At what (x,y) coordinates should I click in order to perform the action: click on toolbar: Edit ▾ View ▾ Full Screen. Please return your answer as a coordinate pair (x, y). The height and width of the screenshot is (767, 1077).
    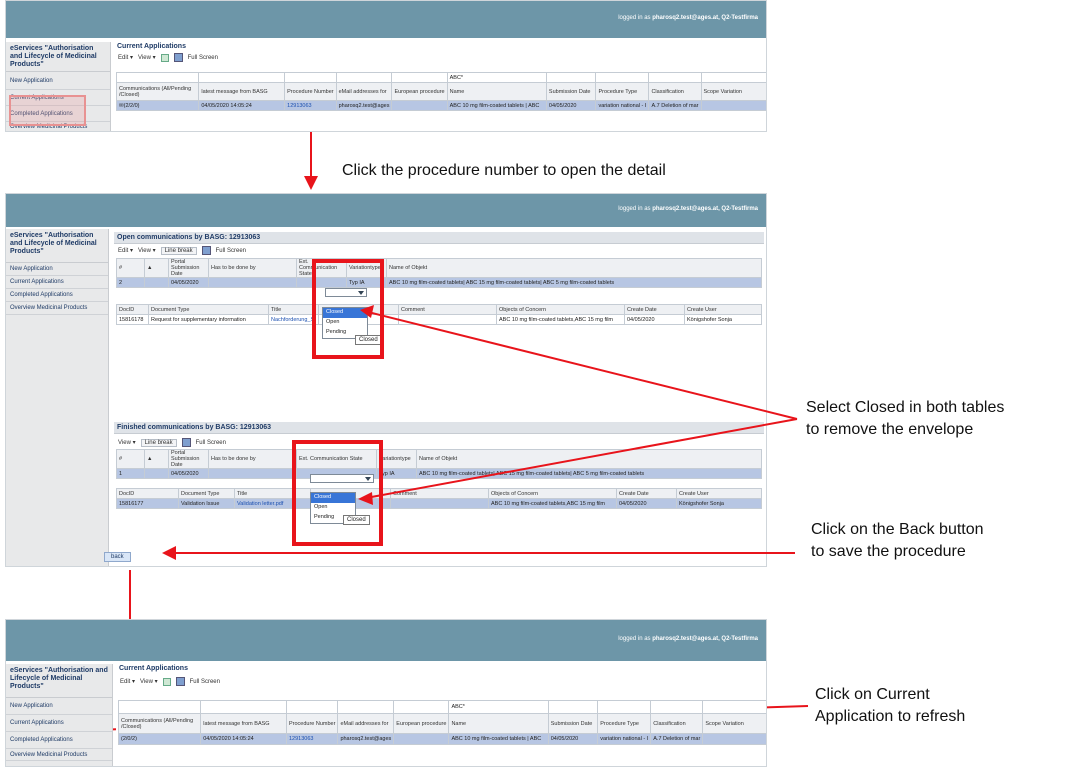
    Looking at the image, I should click on (441, 680).